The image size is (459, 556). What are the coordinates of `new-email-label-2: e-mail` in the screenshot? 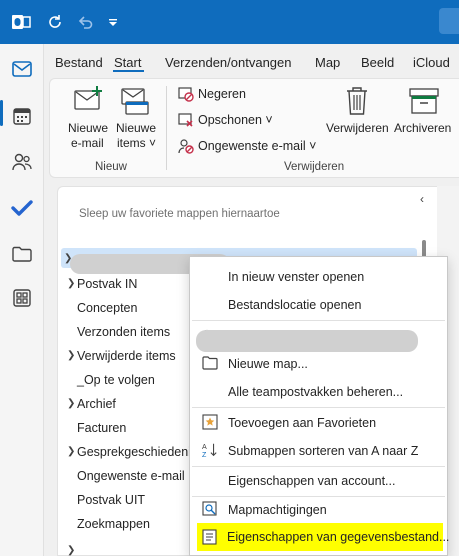 It's located at (87, 143).